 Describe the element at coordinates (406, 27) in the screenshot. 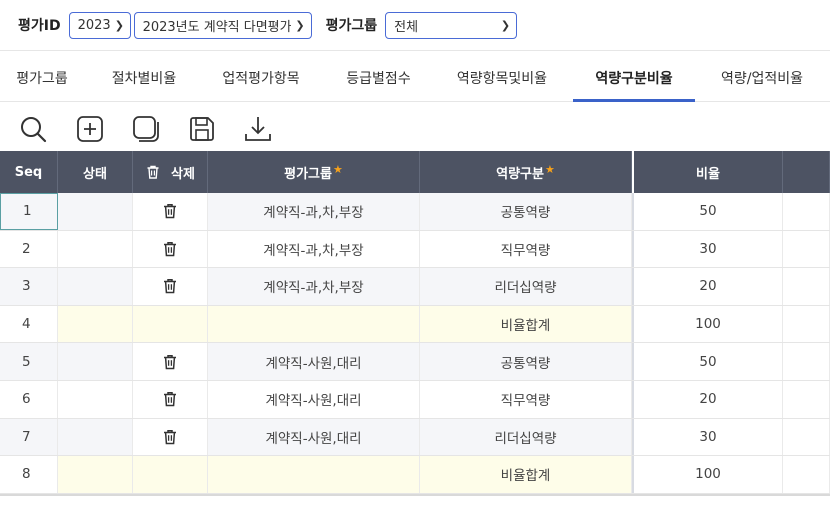

I see `eval-group-select-value: 전체` at that location.